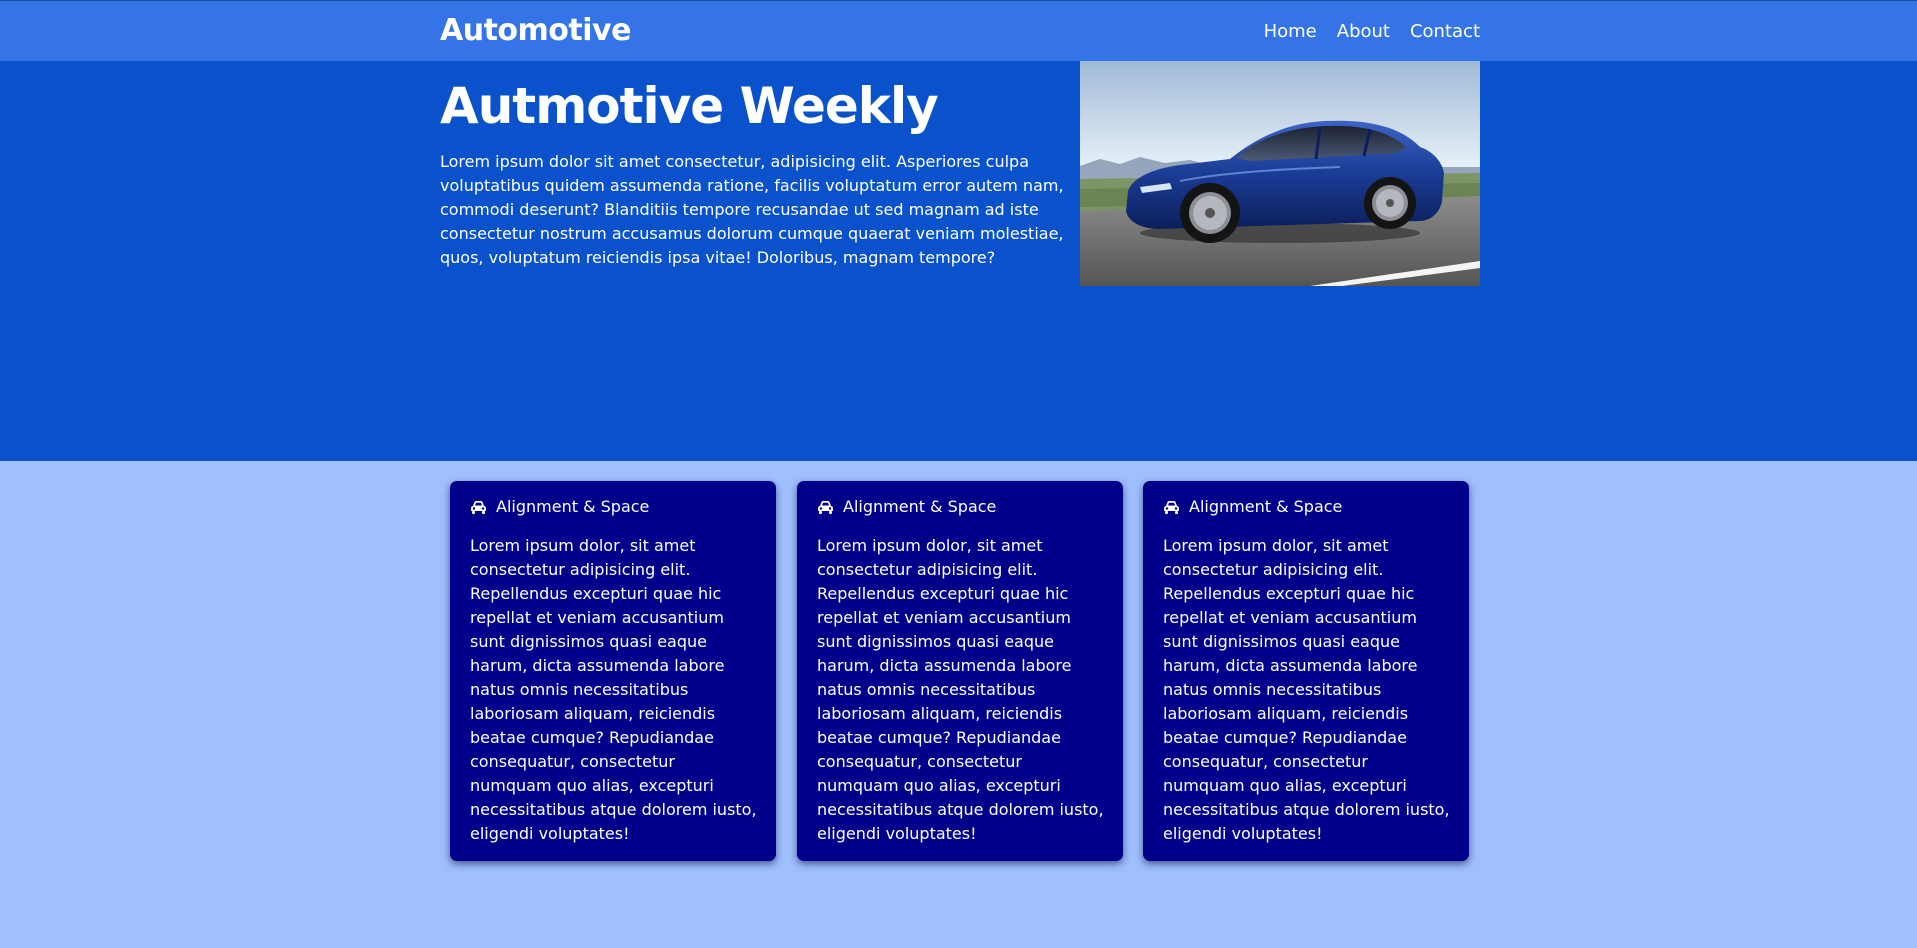  I want to click on nav-link-about: About, so click(1363, 32).